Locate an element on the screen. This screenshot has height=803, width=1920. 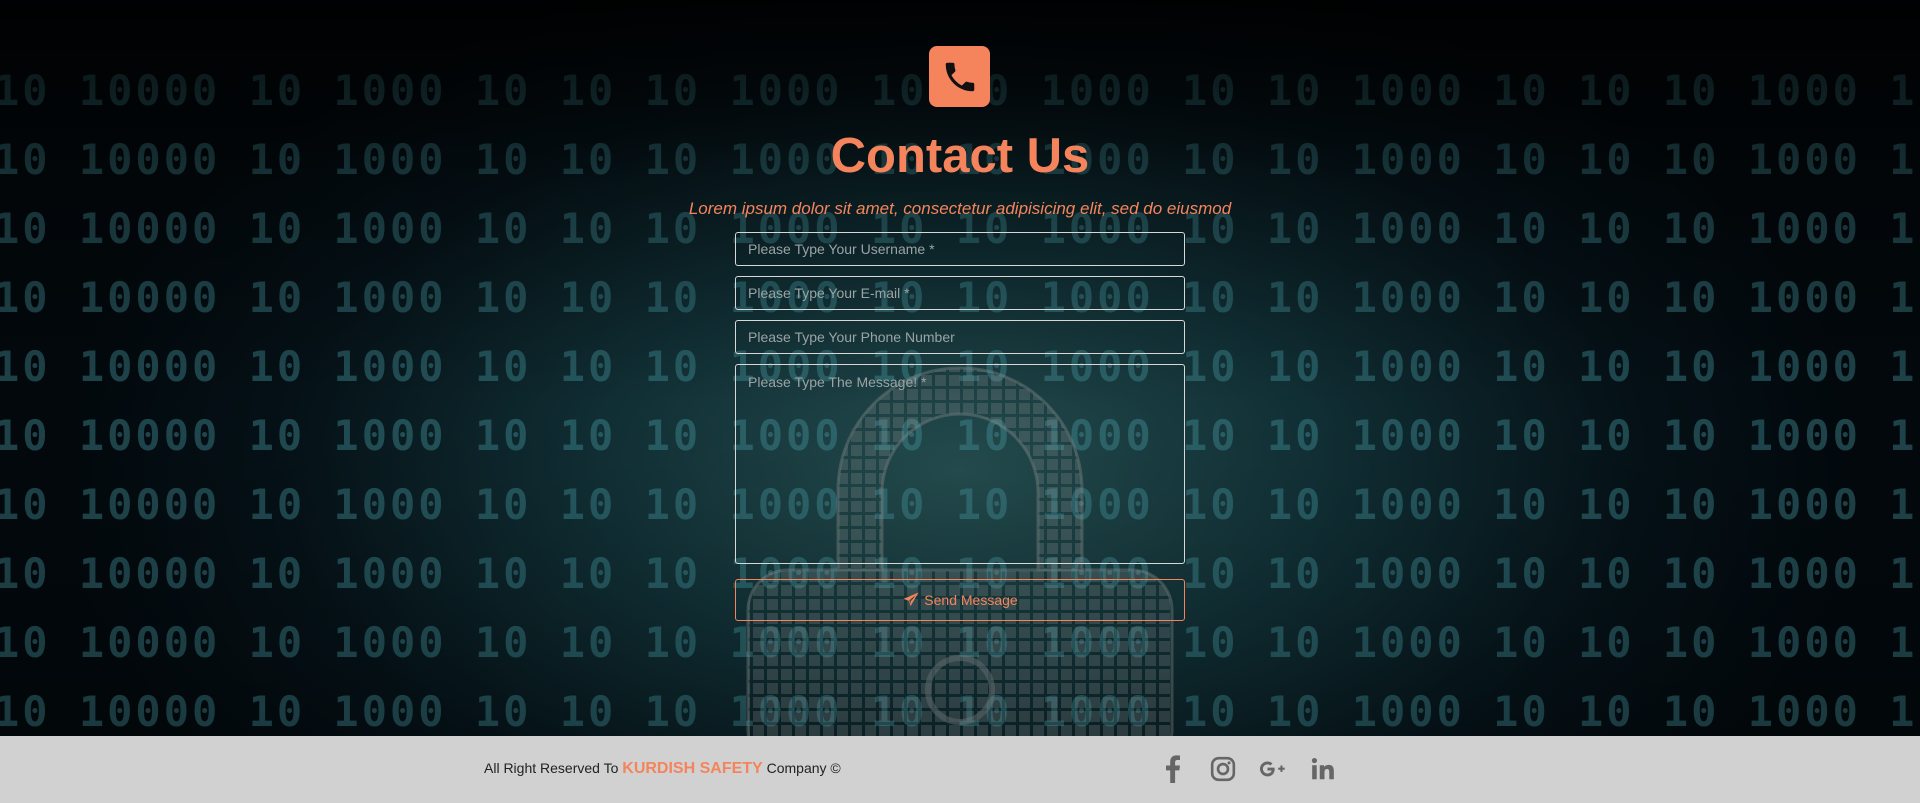
copyright-prefix: All Right Reserved To is located at coordinates (551, 768).